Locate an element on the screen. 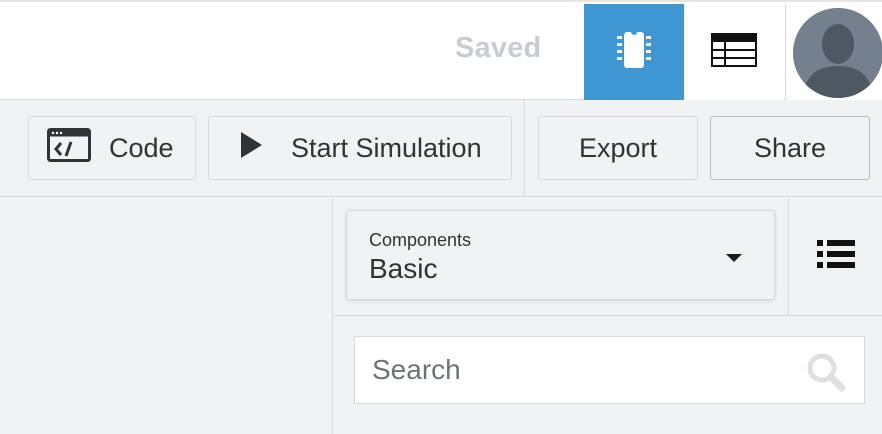 The height and width of the screenshot is (434, 882). caret-down-icon is located at coordinates (734, 258).